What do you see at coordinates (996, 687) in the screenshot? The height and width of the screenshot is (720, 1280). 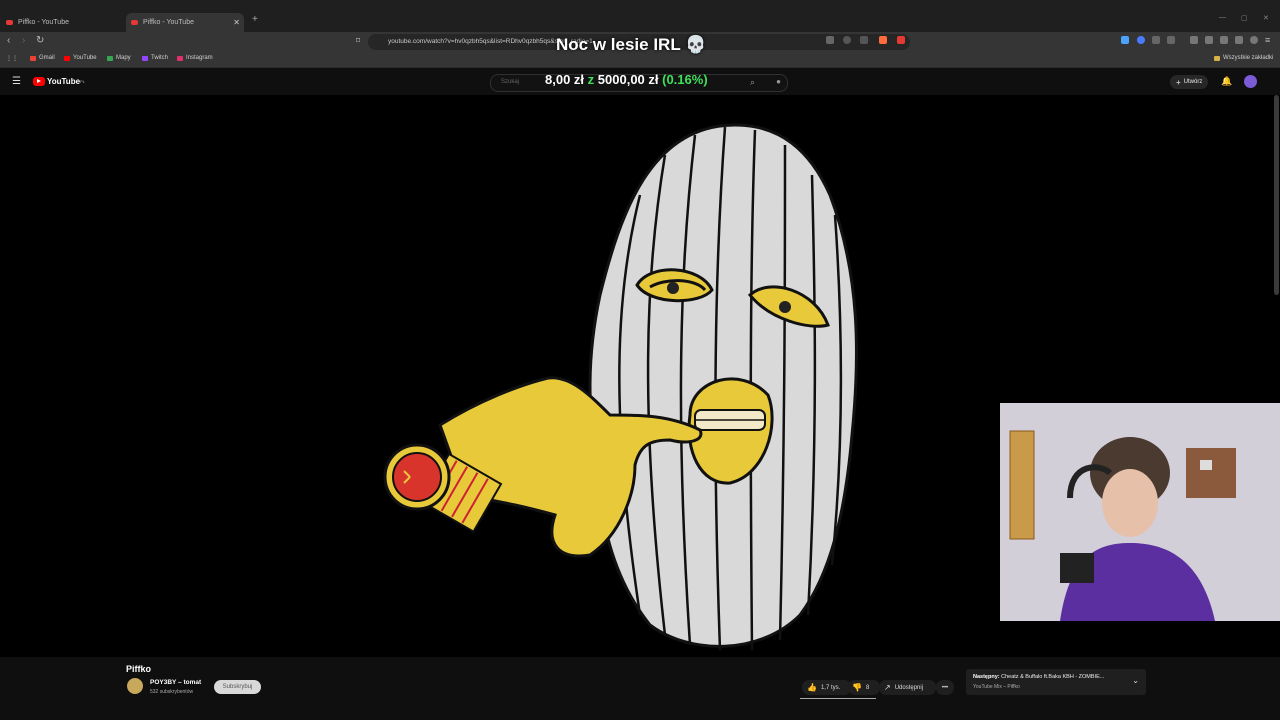 I see `next-up-subtitle: YouTube Mix – Piffko` at bounding box center [996, 687].